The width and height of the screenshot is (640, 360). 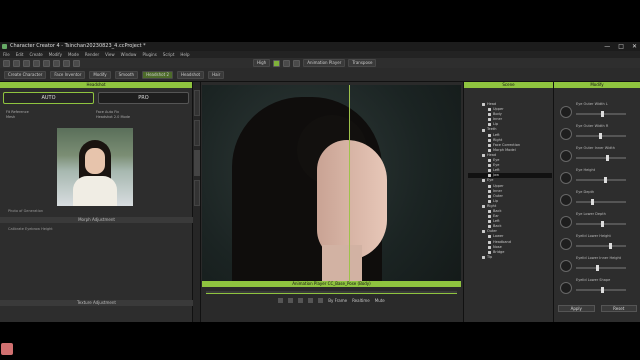 What do you see at coordinates (362, 63) in the screenshot?
I see `transpose-button: Transpose` at bounding box center [362, 63].